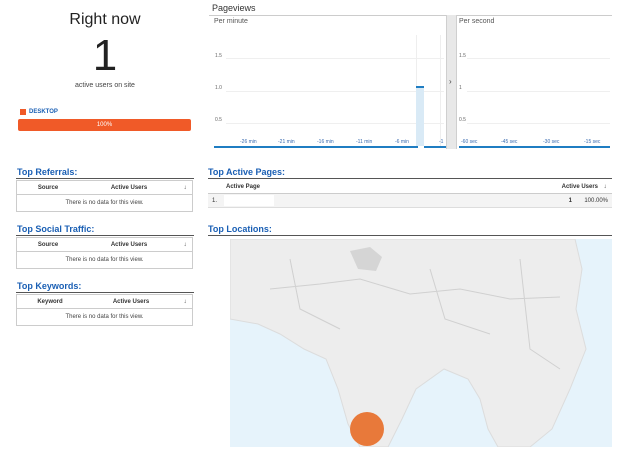 This screenshot has width=628, height=450. I want to click on pageviews-title: Pageviews, so click(234, 8).